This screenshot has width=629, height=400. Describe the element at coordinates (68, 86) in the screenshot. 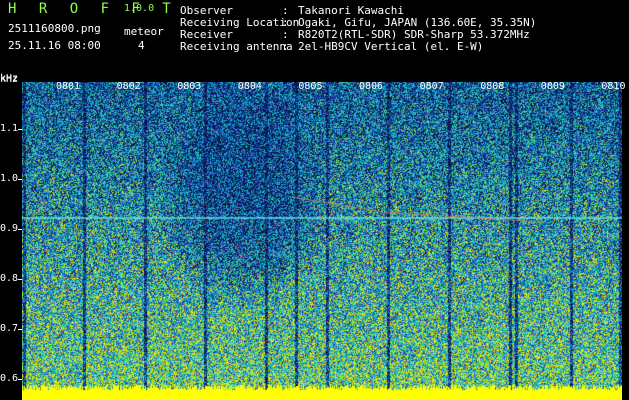

I see `x-tick-label: 0801` at that location.